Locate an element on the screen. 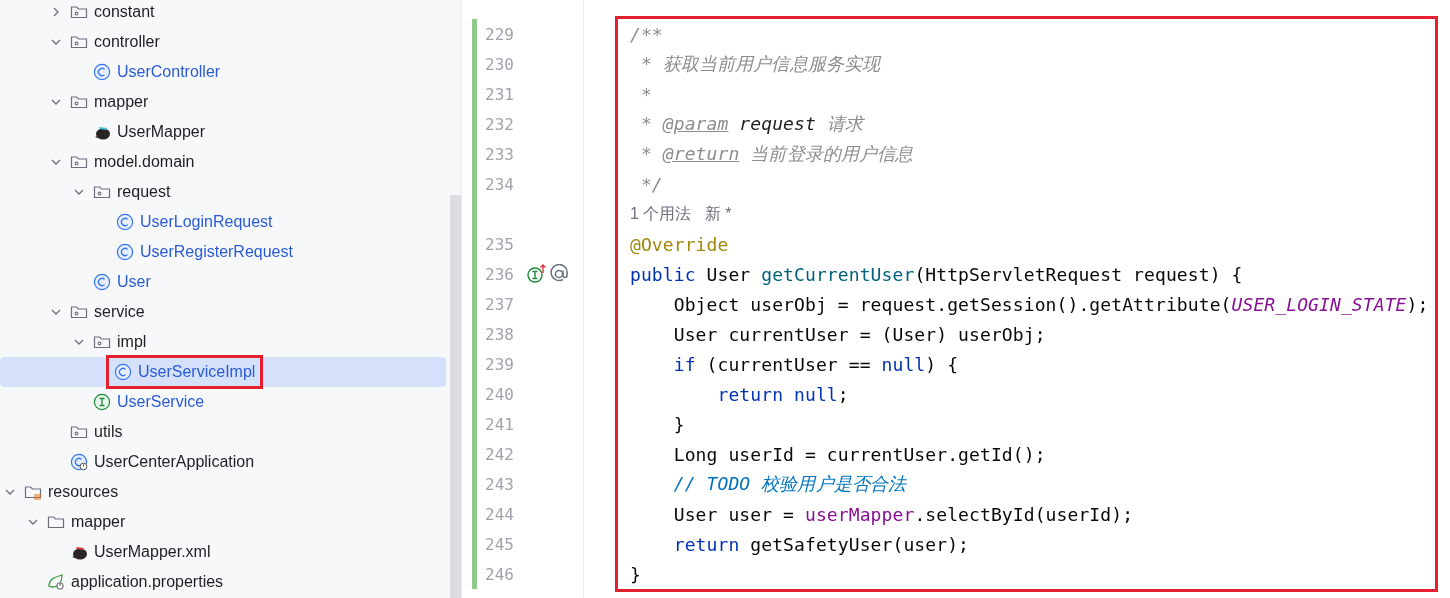 The width and height of the screenshot is (1450, 598). tree-item: utils is located at coordinates (223, 432).